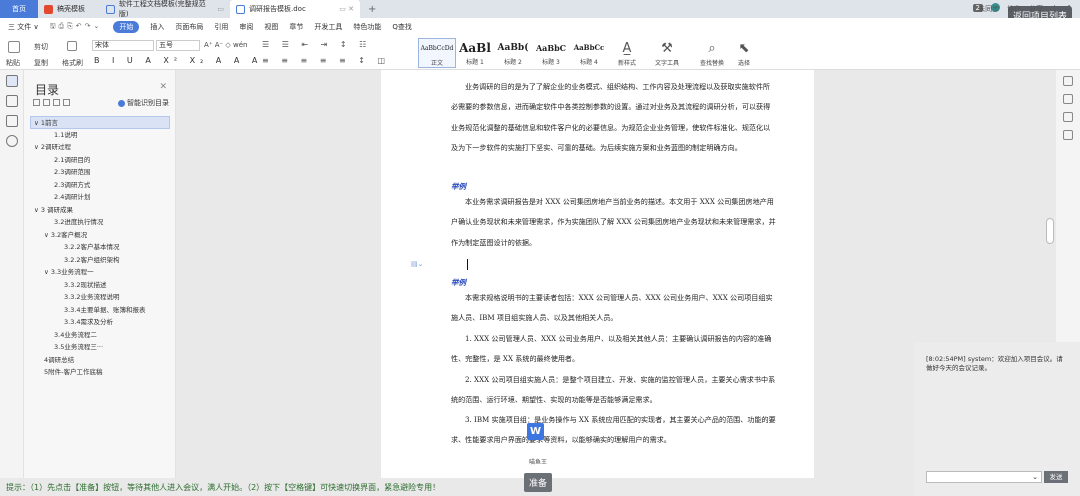 Image resolution: width=1080 pixels, height=496 pixels. I want to click on toc-item: ∨ 3 调研成果, so click(100, 210).